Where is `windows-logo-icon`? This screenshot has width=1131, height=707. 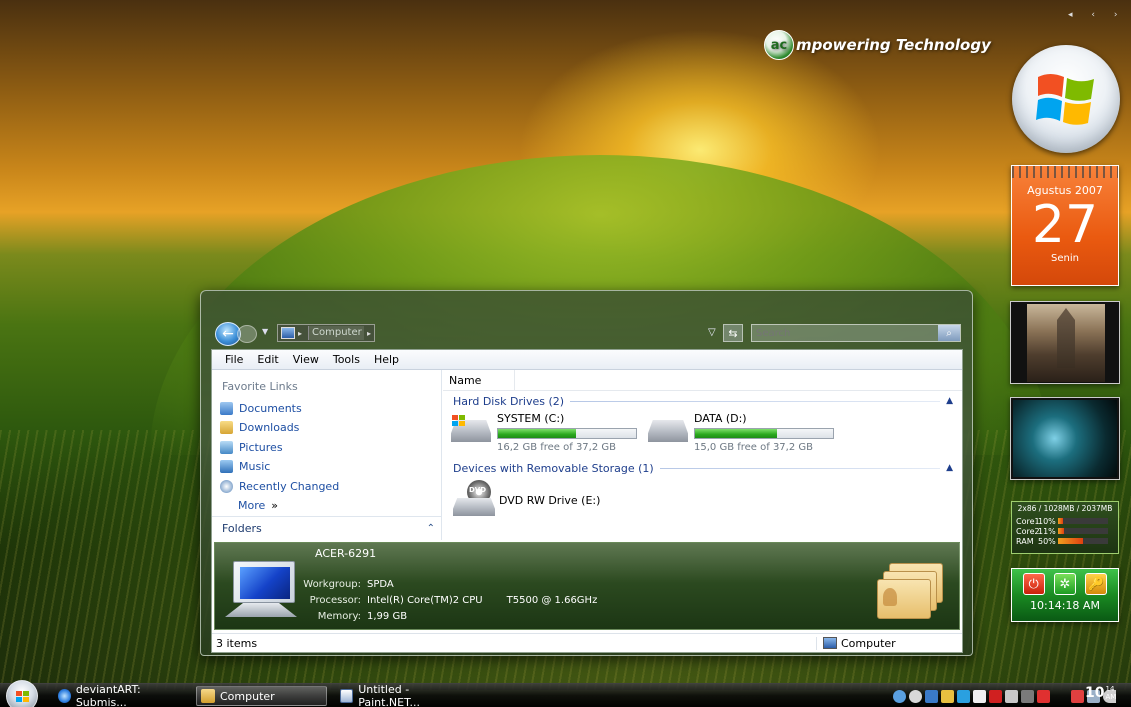
windows-logo-icon is located at coordinates (458, 420).